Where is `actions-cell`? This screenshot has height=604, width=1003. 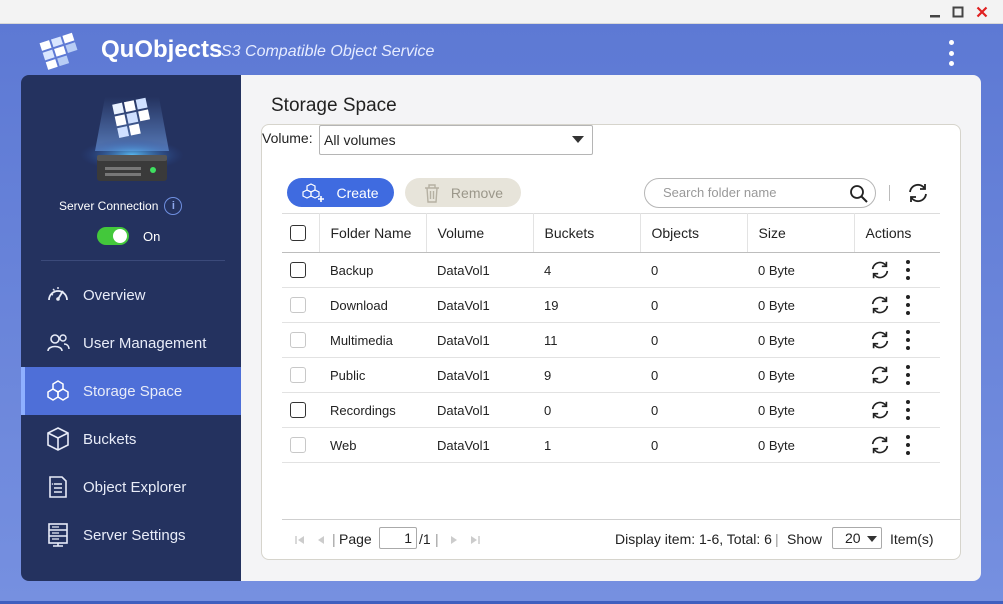 actions-cell is located at coordinates (897, 270).